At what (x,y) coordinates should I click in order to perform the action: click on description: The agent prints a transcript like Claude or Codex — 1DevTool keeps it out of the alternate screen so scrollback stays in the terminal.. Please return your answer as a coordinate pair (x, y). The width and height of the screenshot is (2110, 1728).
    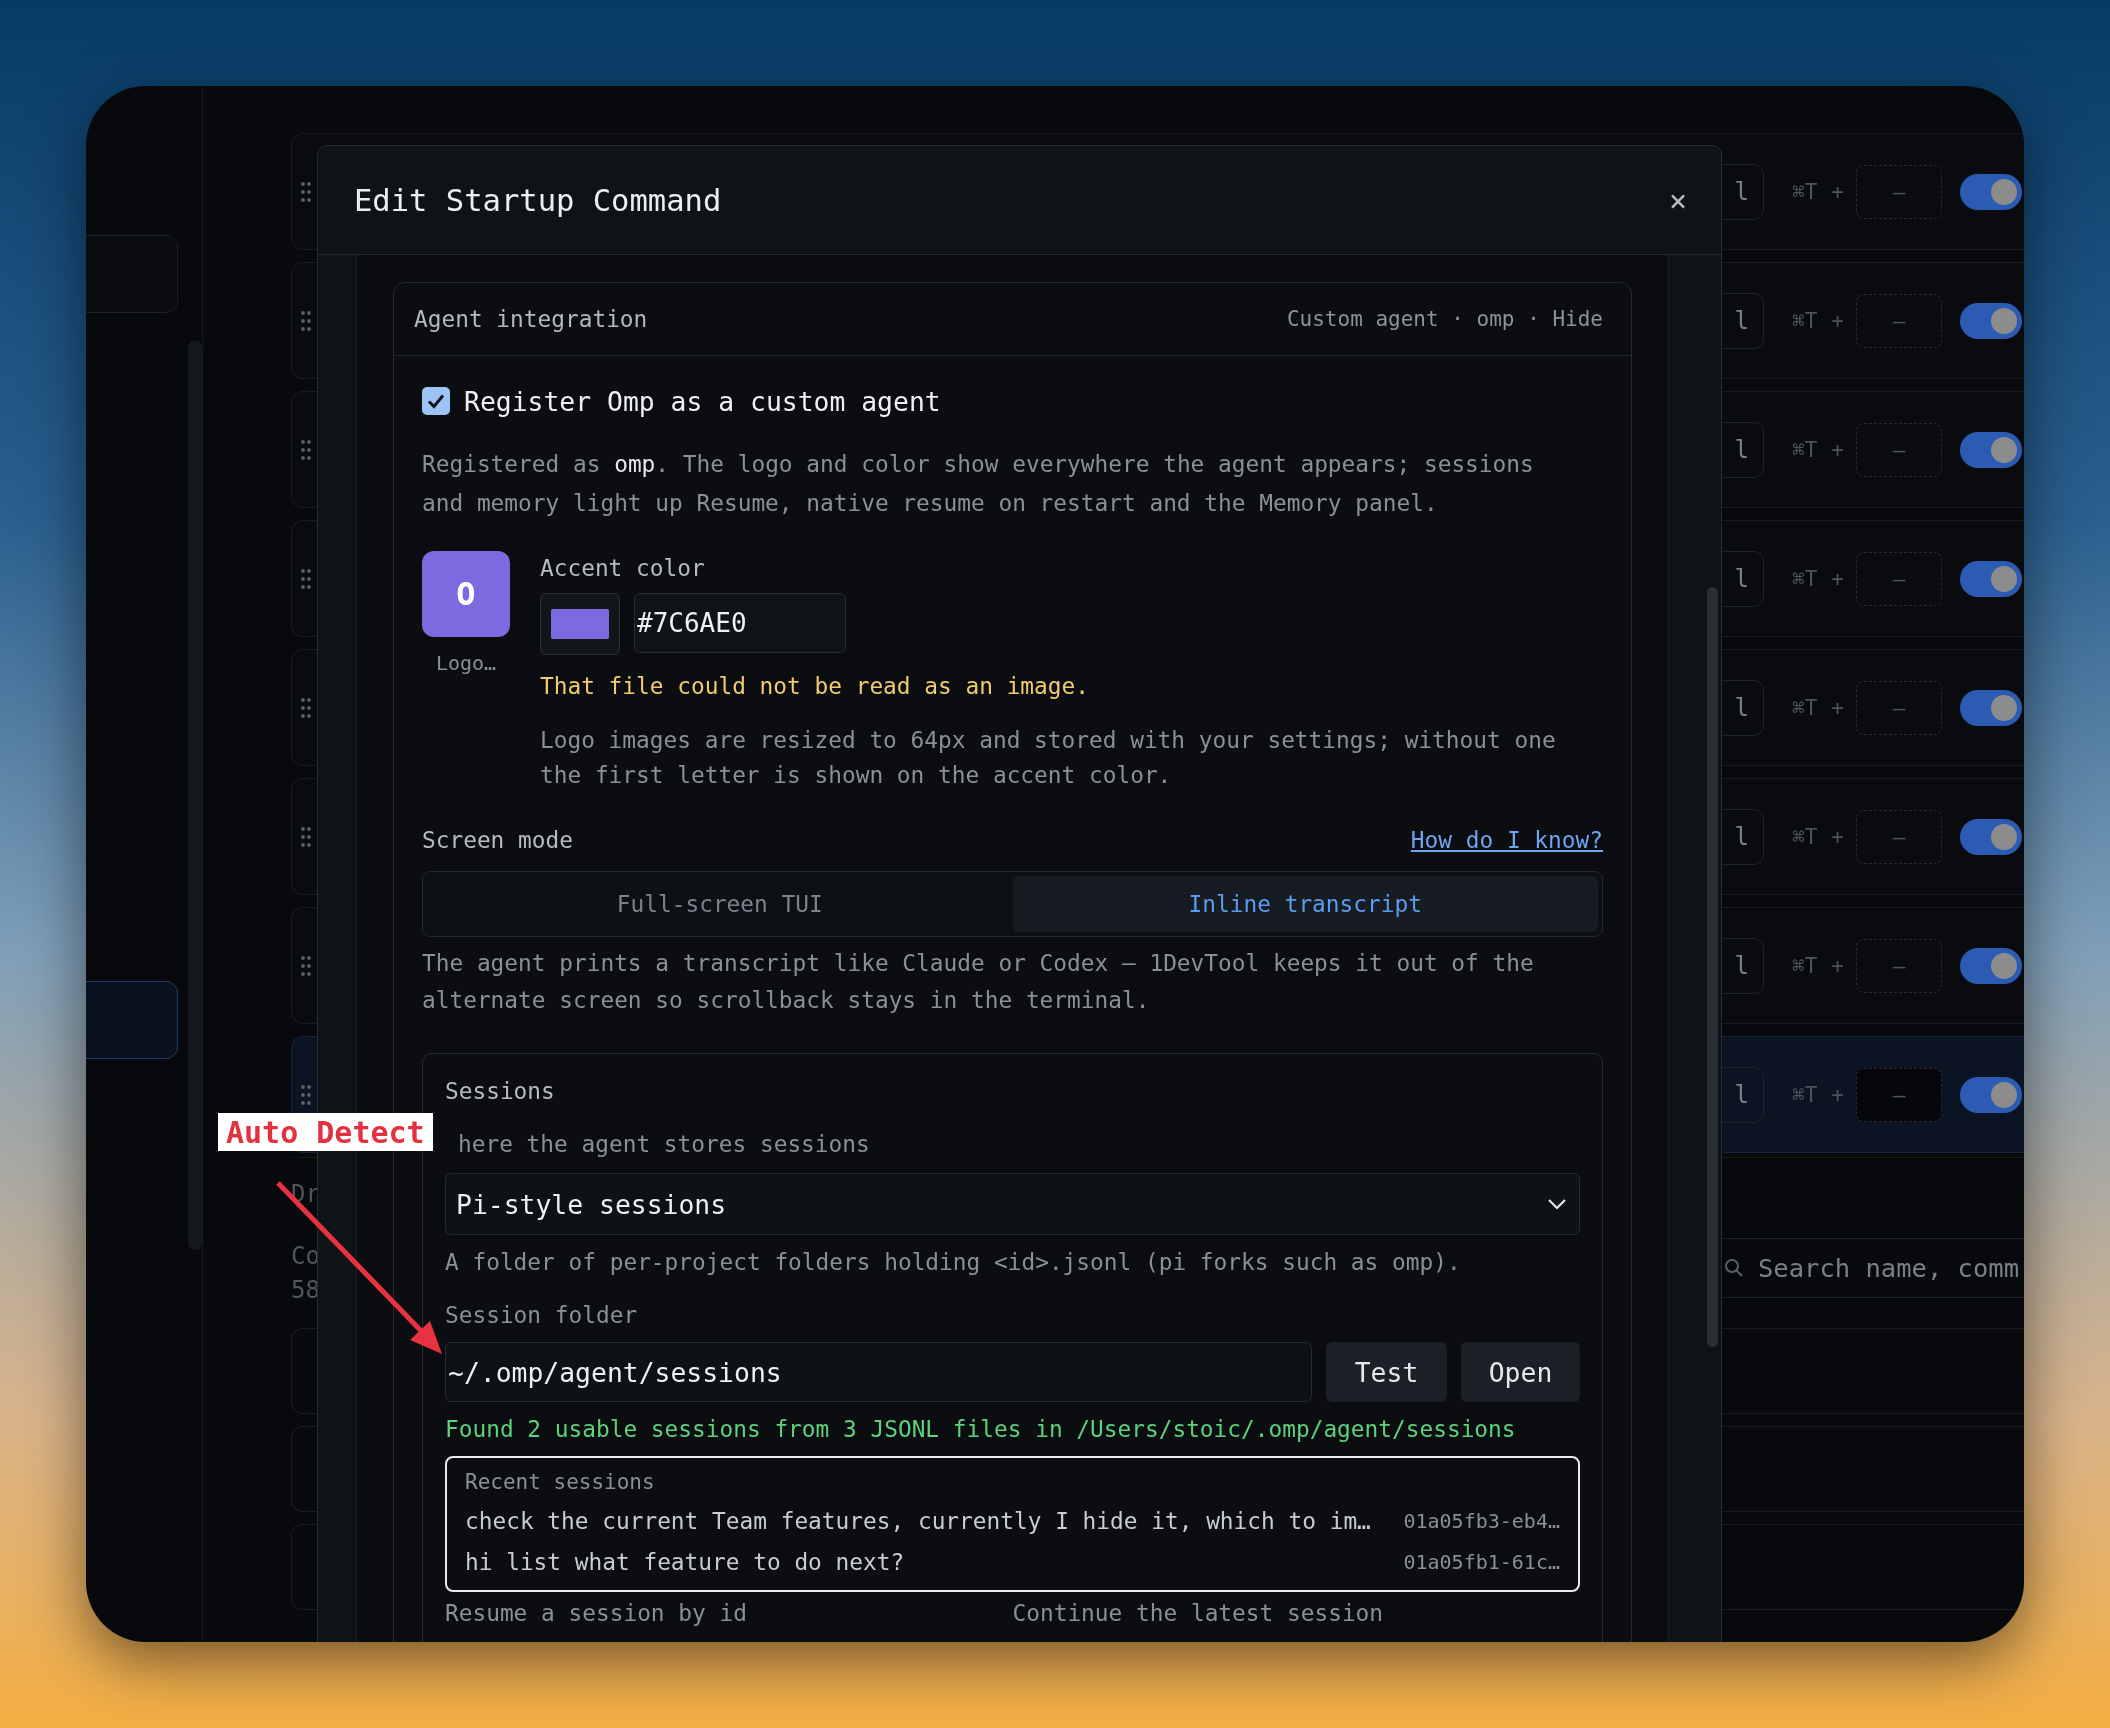
    Looking at the image, I should click on (978, 982).